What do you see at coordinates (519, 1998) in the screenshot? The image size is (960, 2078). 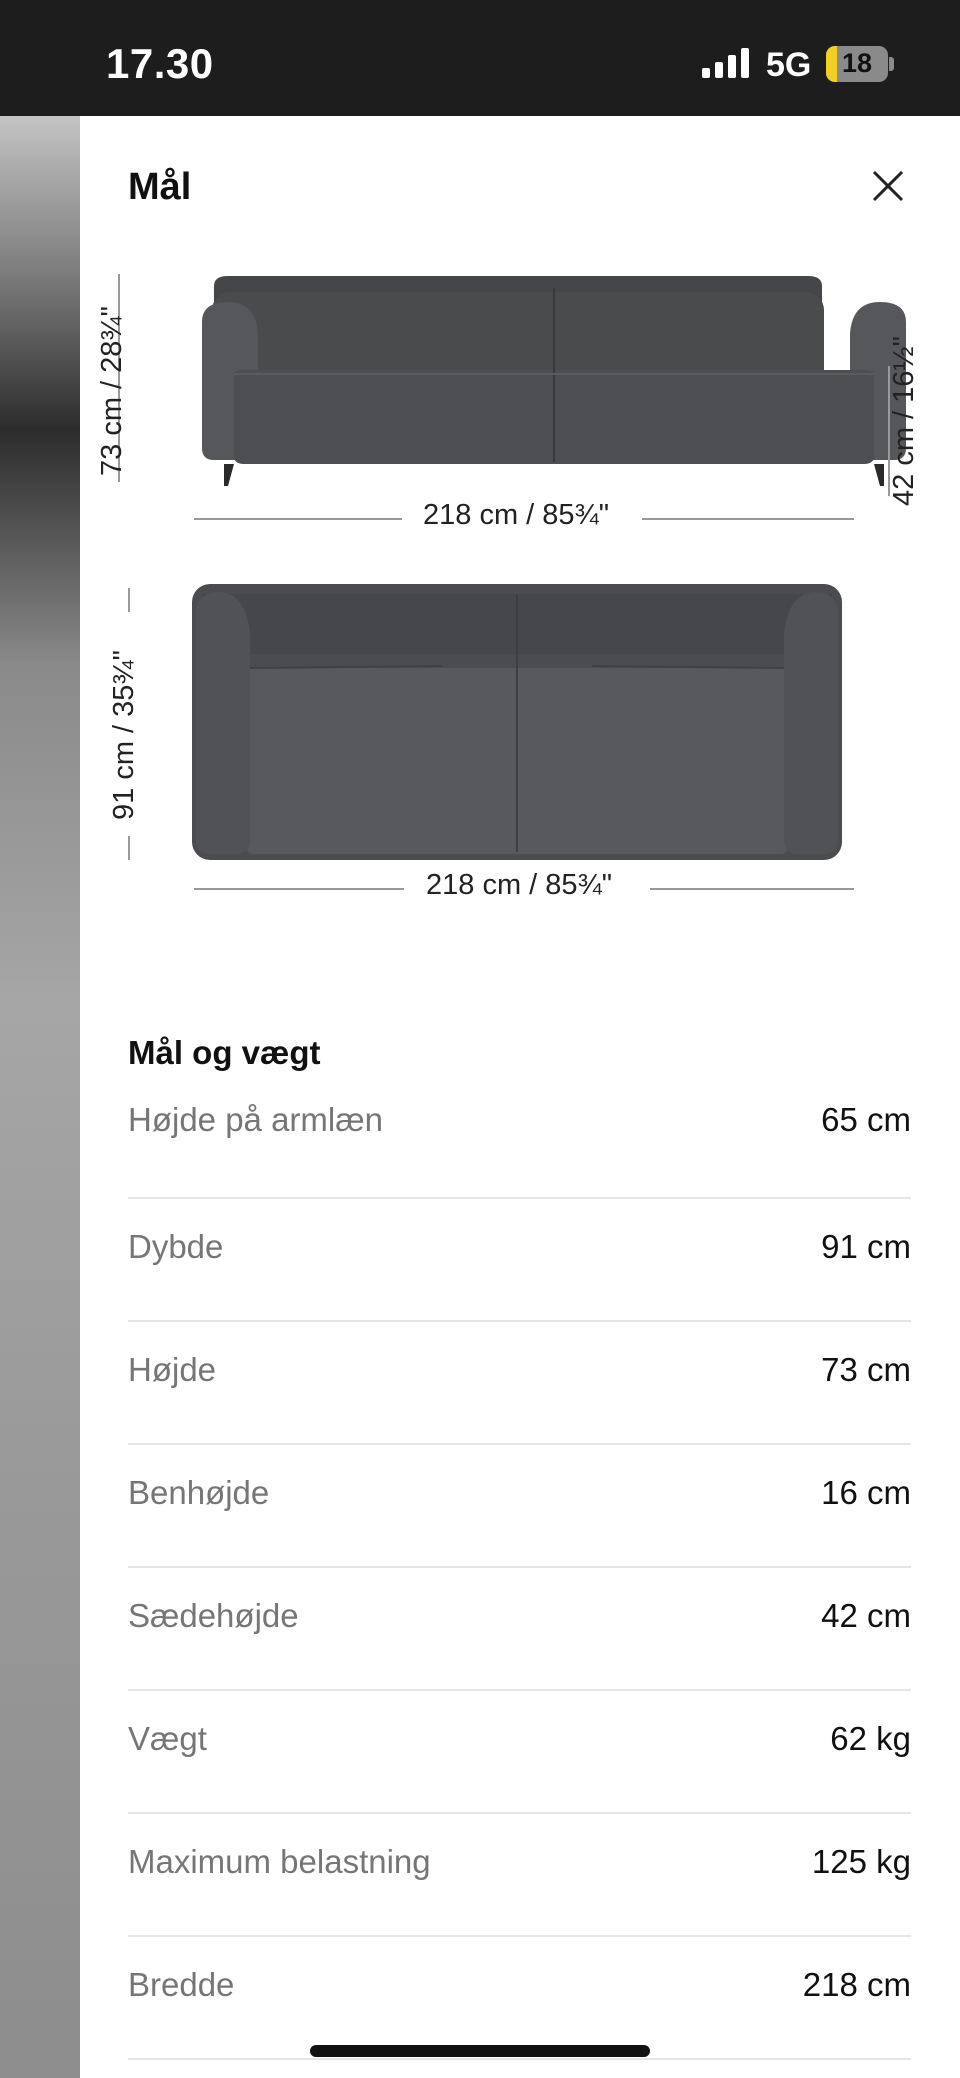 I see `spec-row-width: Bredde 218 cm` at bounding box center [519, 1998].